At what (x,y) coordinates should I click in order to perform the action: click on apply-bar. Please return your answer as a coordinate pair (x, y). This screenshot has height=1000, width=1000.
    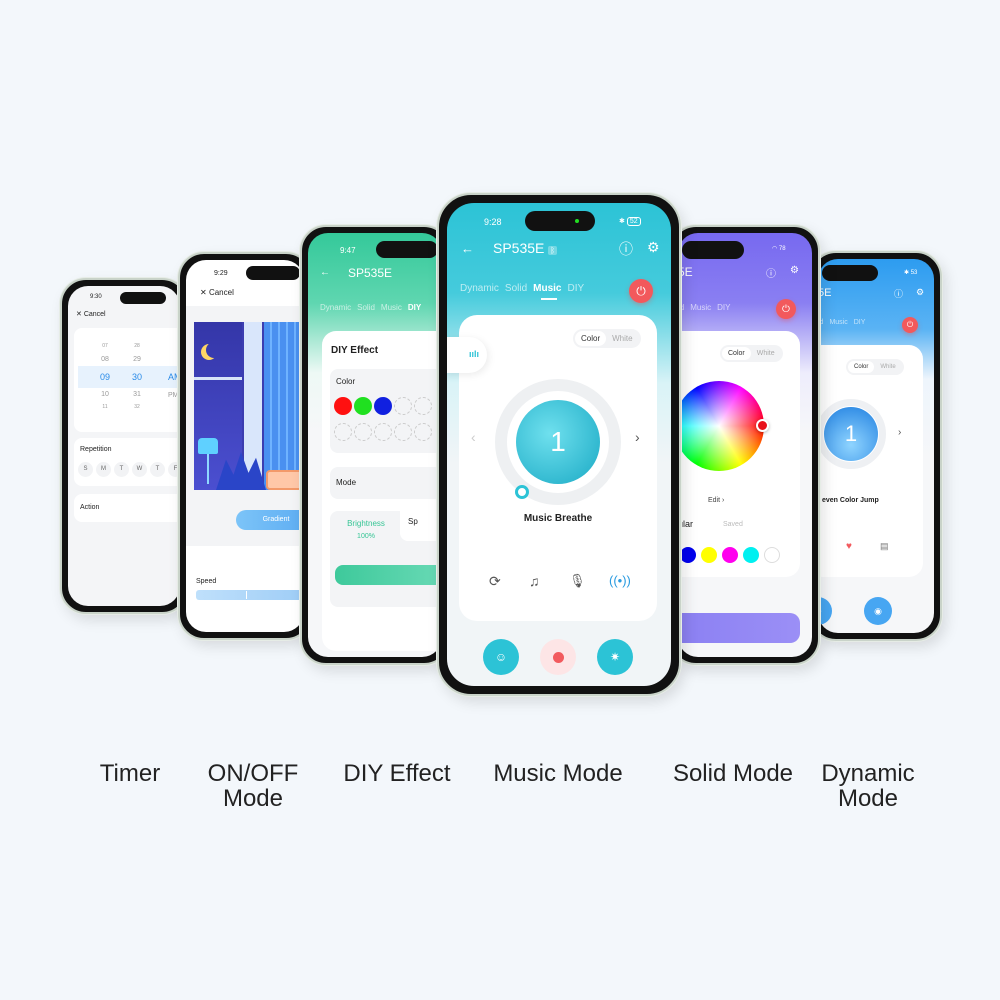
    Looking at the image, I should click on (739, 628).